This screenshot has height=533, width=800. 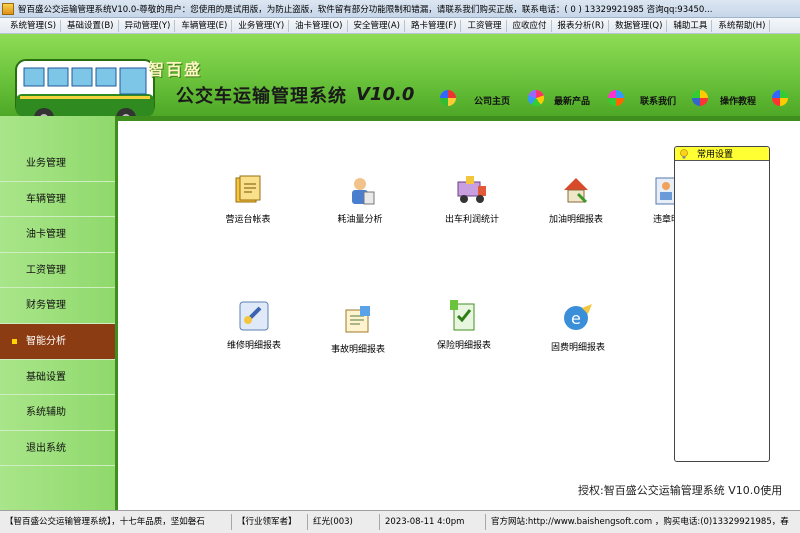 I want to click on func-accident-report: 事故明细报表, so click(x=358, y=328).